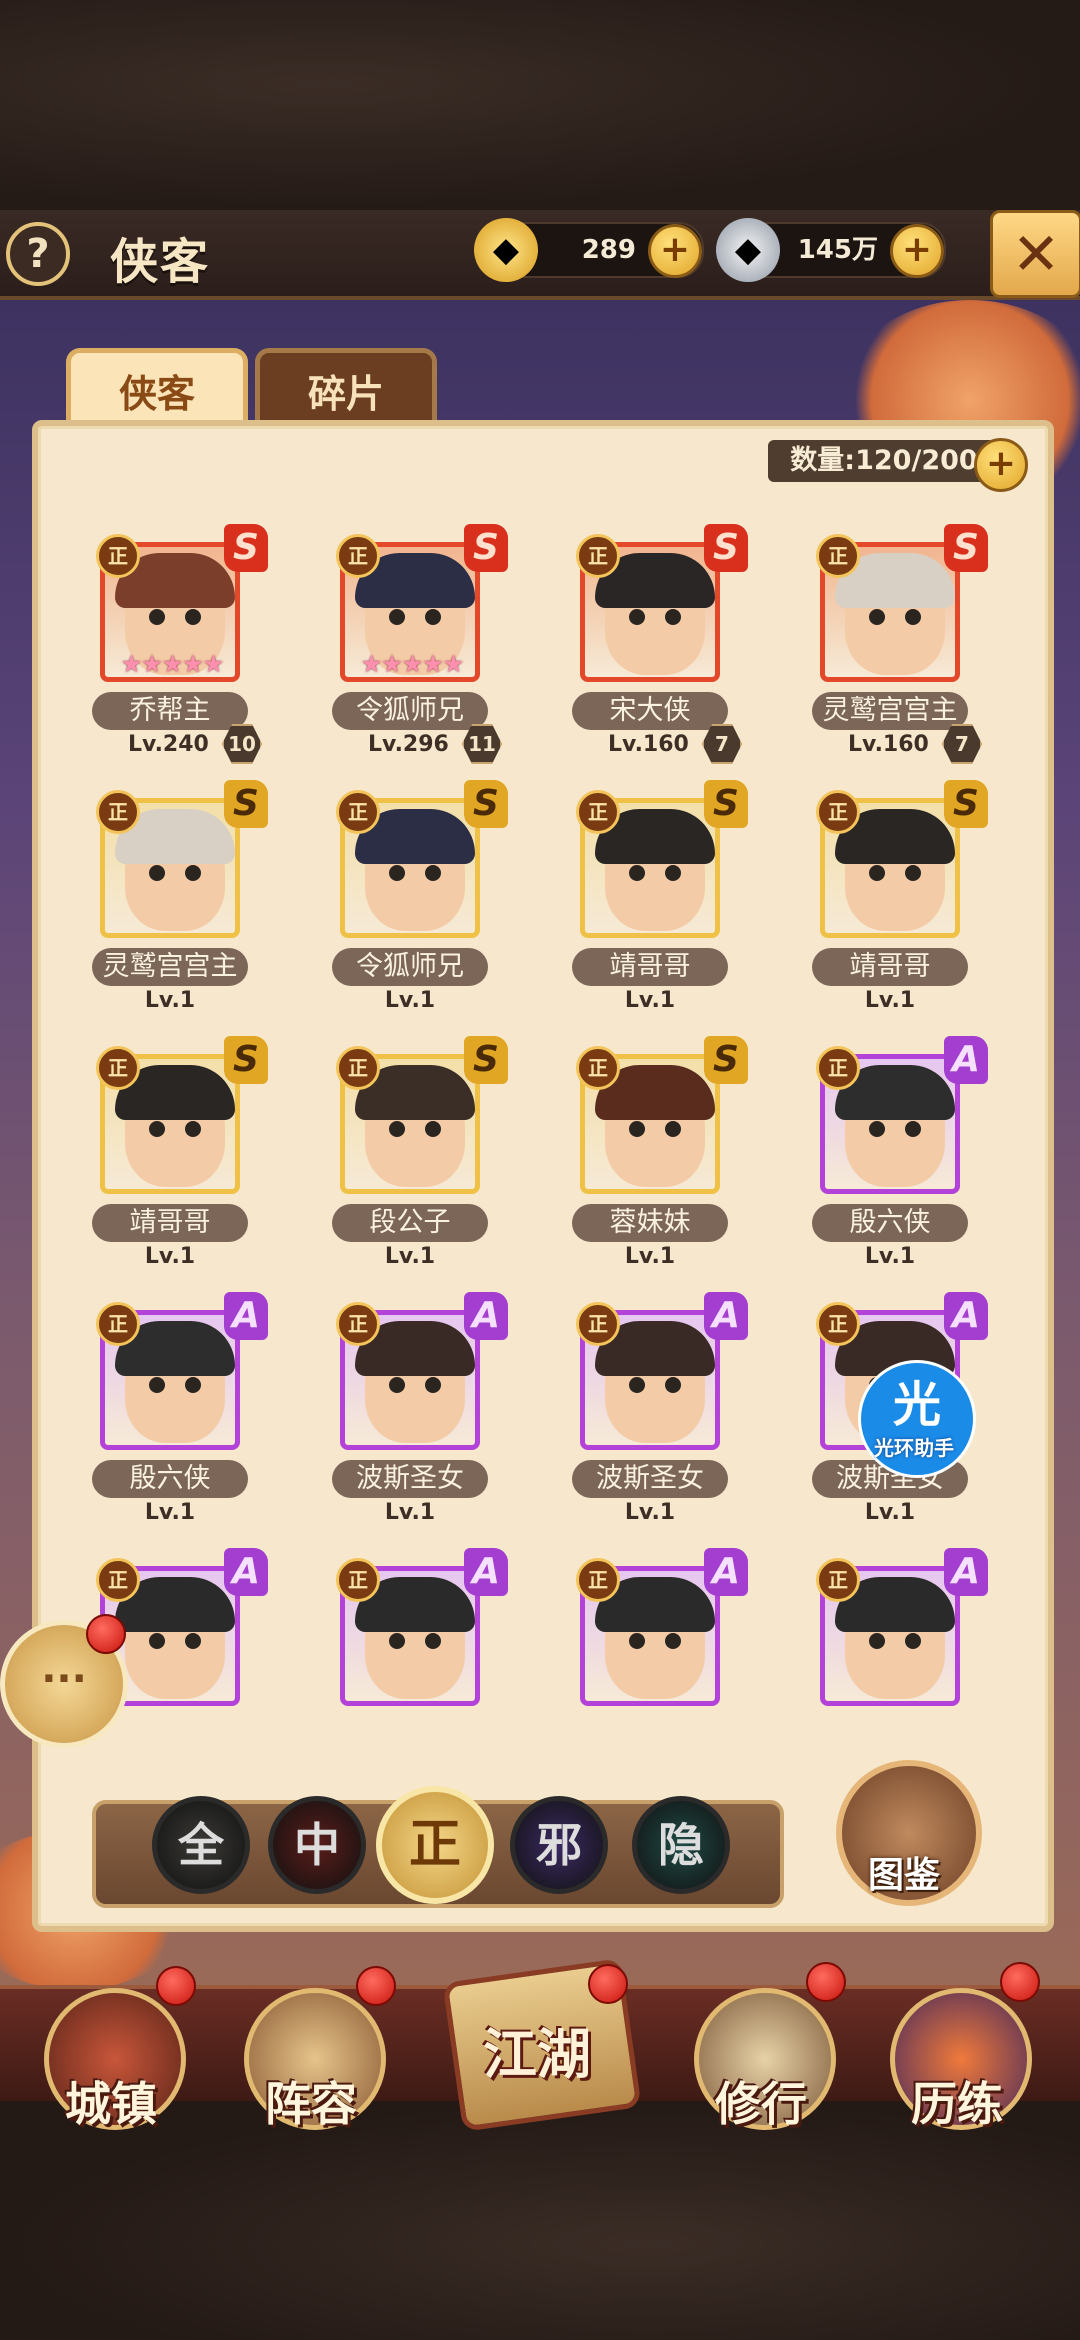 This screenshot has width=1080, height=2340. What do you see at coordinates (675, 251) in the screenshot?
I see `add-gold-button: +` at bounding box center [675, 251].